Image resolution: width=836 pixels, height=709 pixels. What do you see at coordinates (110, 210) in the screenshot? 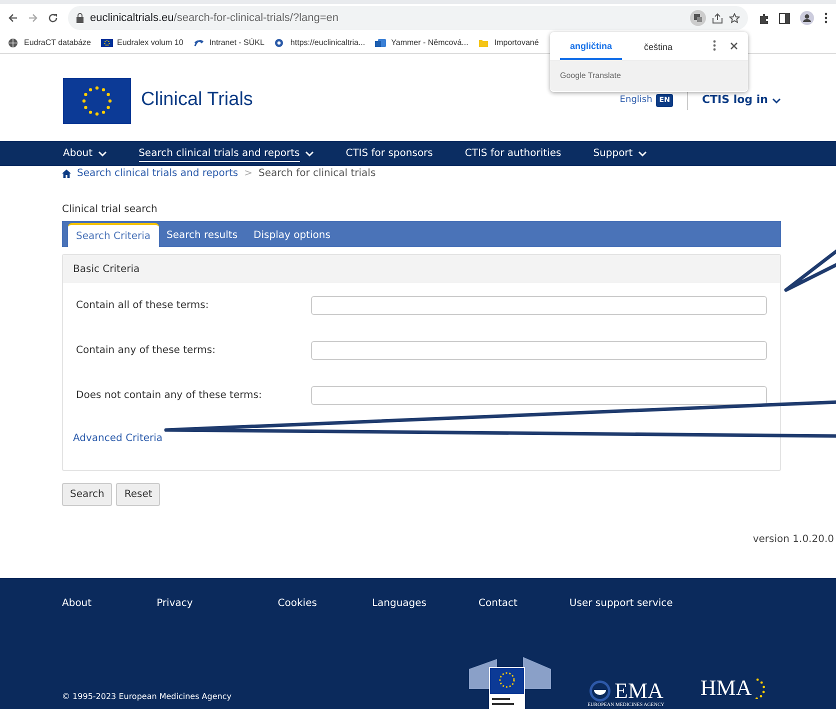
I see `section-title: Clinical trial search` at bounding box center [110, 210].